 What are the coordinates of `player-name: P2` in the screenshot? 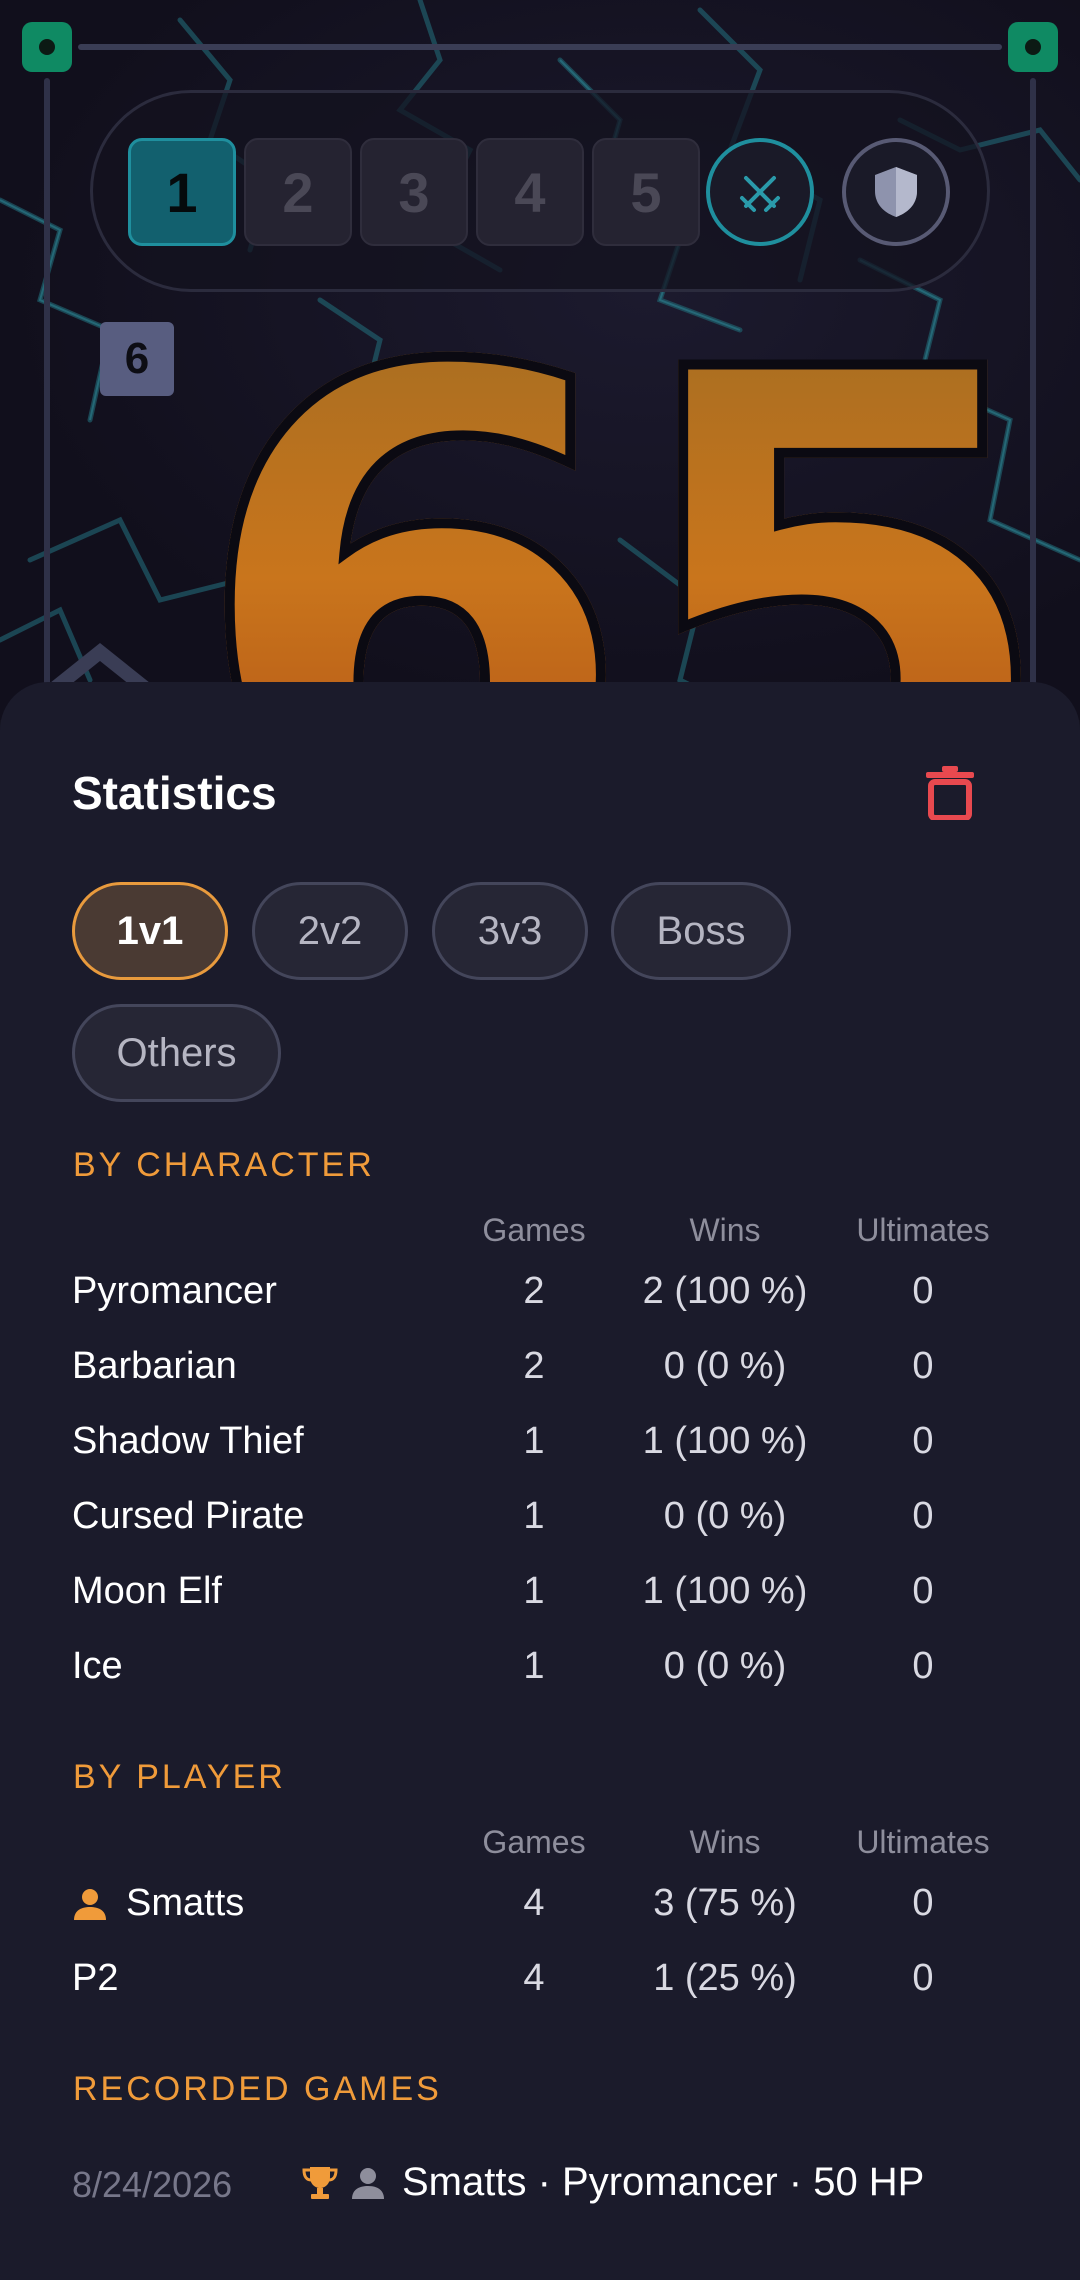 It's located at (95, 1978).